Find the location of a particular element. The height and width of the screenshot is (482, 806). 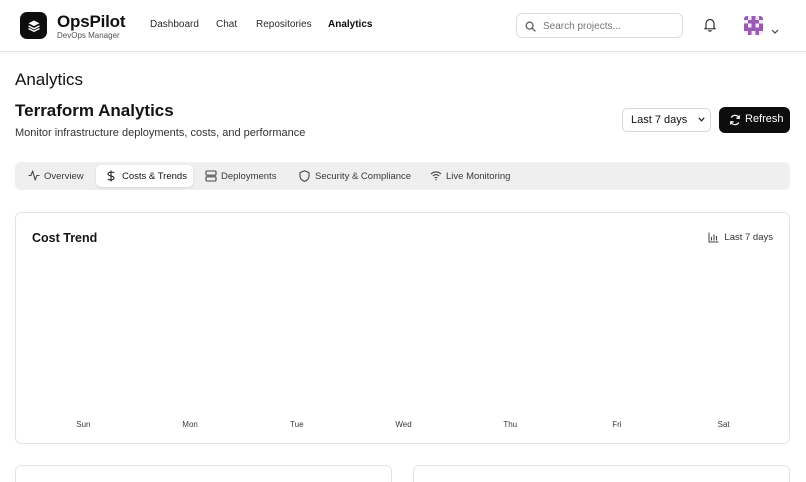

cost-trend-title: Cost Trend is located at coordinates (65, 238).